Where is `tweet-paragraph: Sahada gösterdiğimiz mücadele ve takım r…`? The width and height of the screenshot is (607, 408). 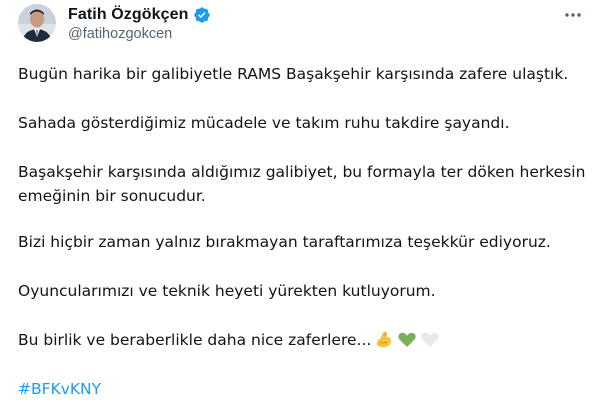
tweet-paragraph: Sahada gösterdiğimiz mücadele ve takım r… is located at coordinates (264, 123).